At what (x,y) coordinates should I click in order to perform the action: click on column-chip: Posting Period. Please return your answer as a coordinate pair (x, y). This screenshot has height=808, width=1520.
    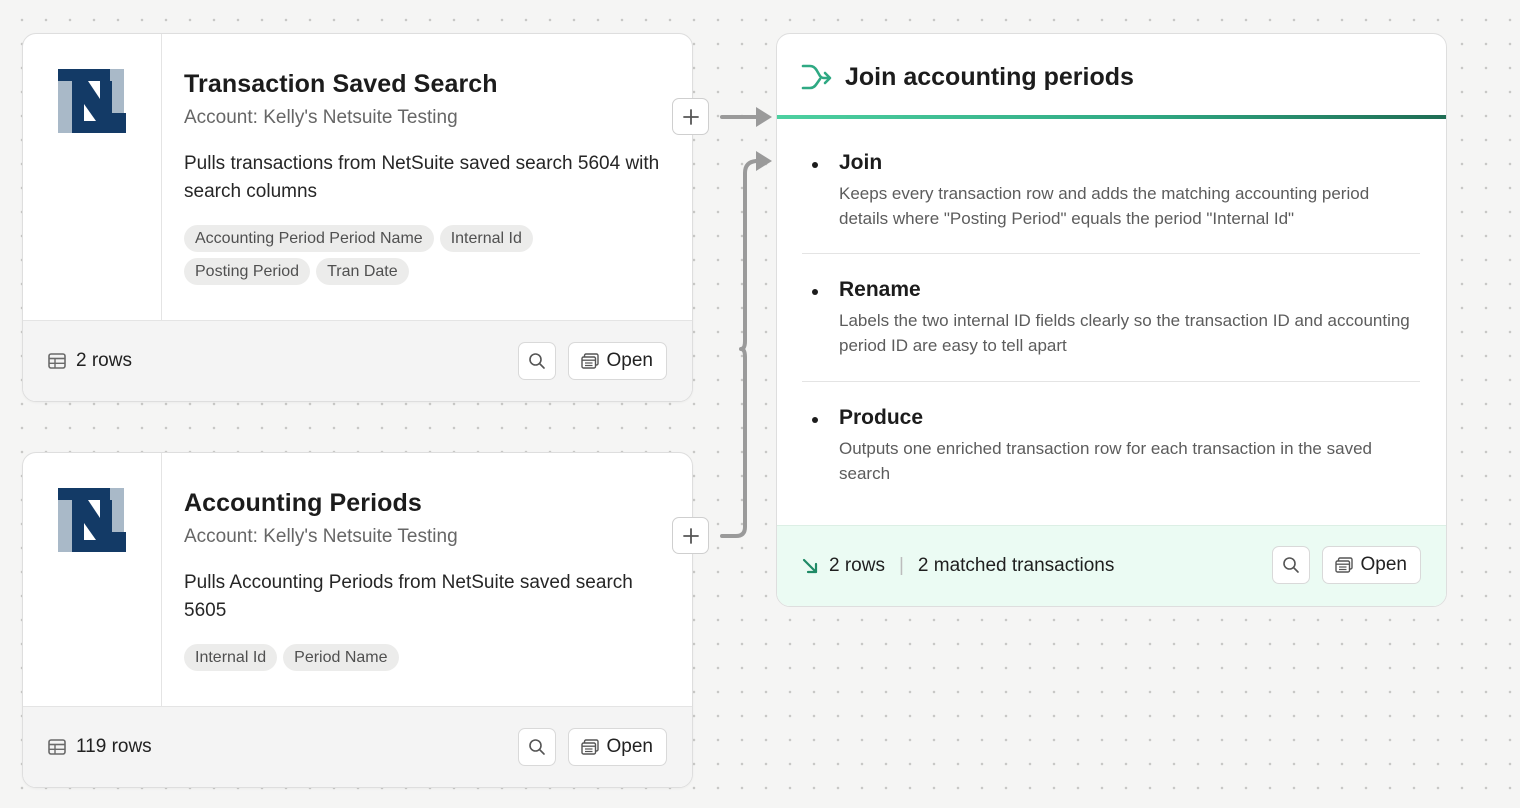
    Looking at the image, I should click on (247, 271).